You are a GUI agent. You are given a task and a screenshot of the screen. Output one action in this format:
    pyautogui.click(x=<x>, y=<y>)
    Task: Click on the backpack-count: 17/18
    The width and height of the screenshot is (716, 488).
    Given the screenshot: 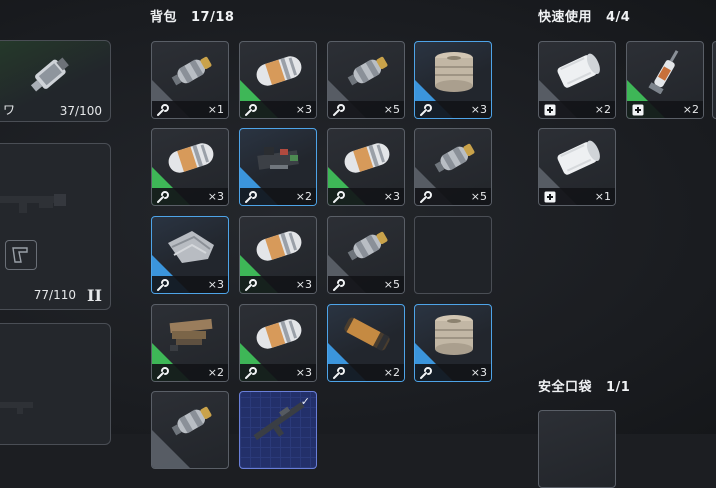 What is the action you would take?
    pyautogui.click(x=213, y=17)
    